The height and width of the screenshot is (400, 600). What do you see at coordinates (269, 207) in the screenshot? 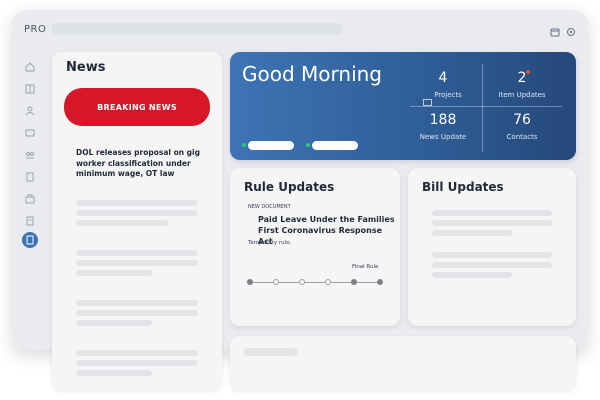
I see `doc-type-label: NEW DOCUMENT` at bounding box center [269, 207].